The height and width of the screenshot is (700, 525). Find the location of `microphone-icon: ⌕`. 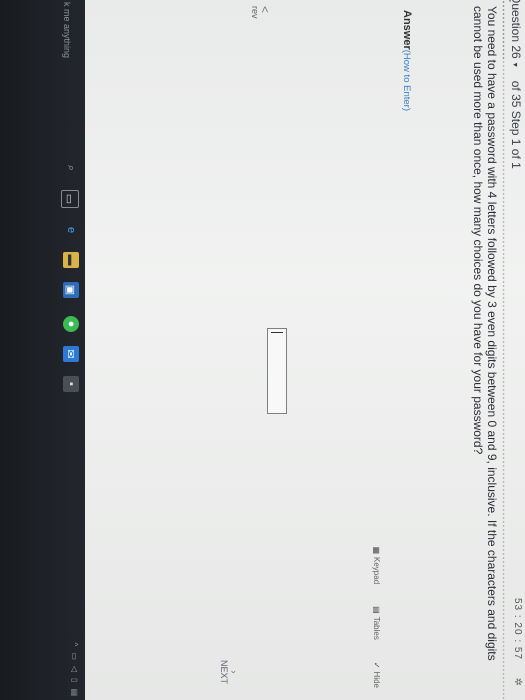

microphone-icon: ⌕ is located at coordinates (71, 168).